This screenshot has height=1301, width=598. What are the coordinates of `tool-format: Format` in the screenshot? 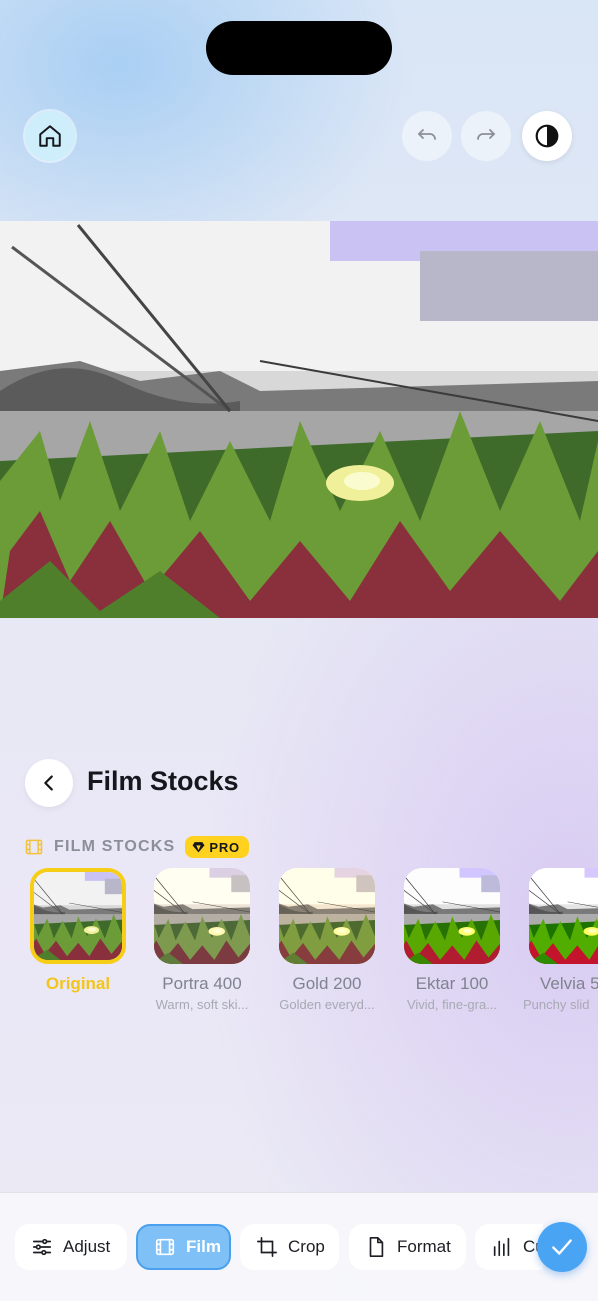 It's located at (407, 1247).